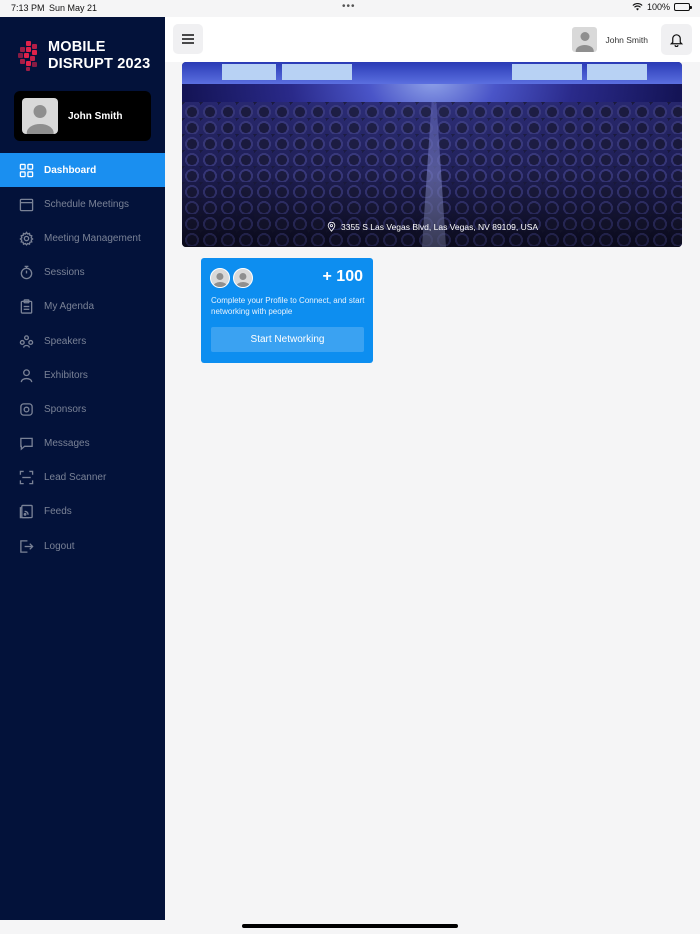 This screenshot has width=700, height=934. I want to click on stopwatch-icon, so click(26, 272).